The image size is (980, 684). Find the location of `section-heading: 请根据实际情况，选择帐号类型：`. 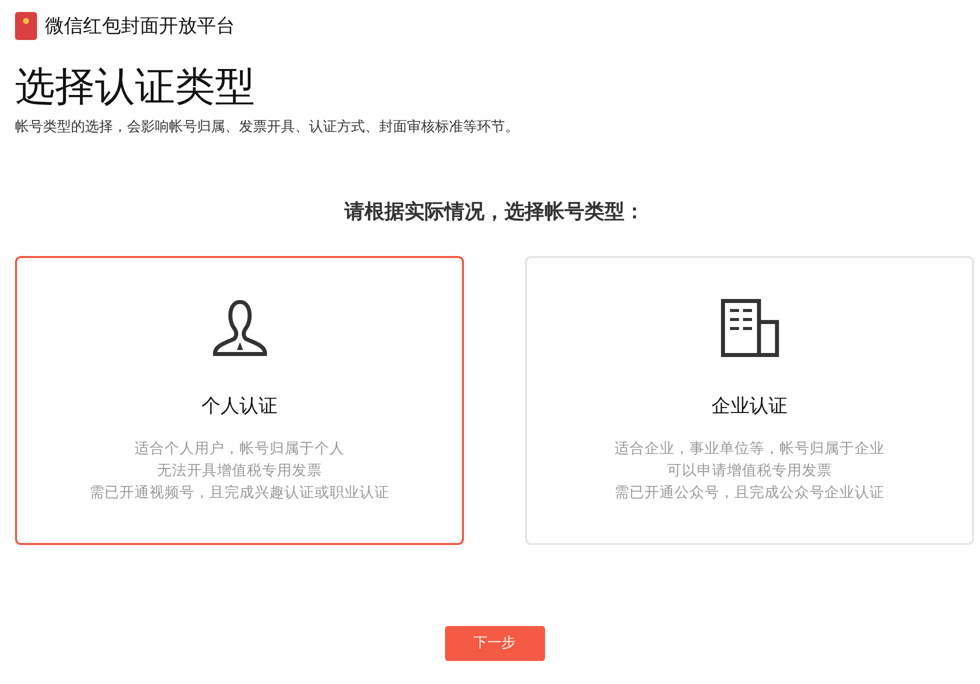

section-heading: 请根据实际情况，选择帐号类型： is located at coordinates (494, 211).